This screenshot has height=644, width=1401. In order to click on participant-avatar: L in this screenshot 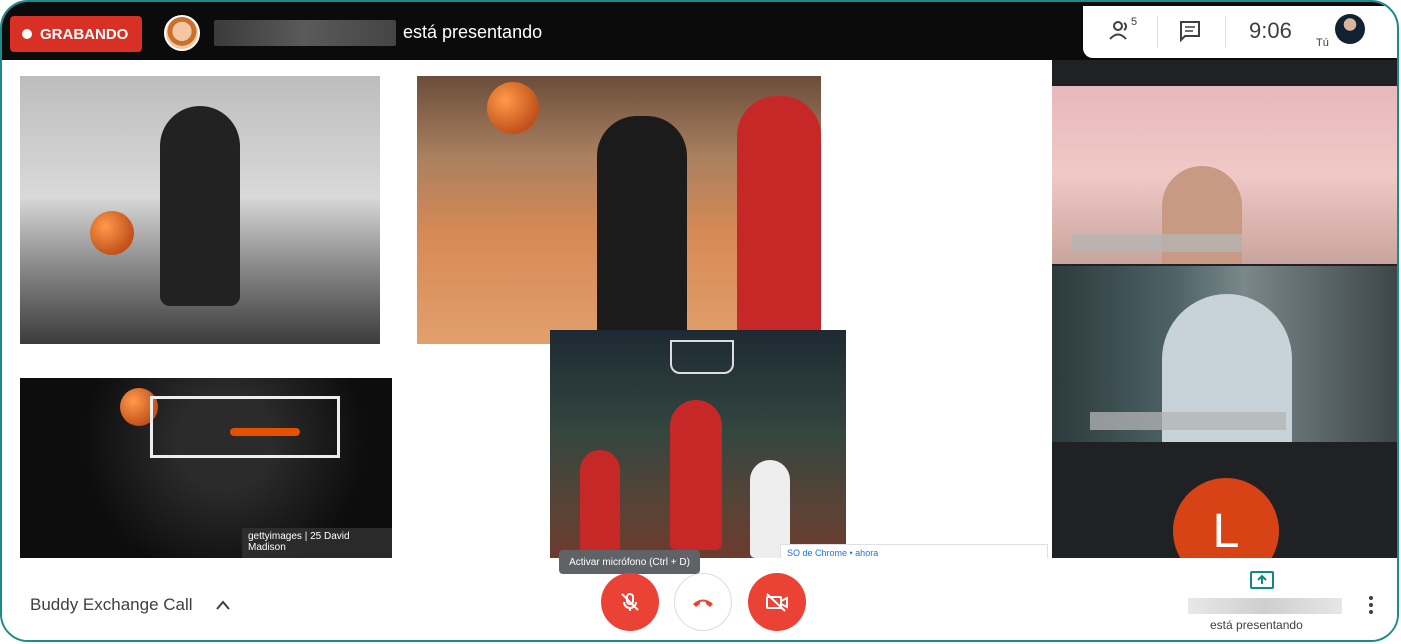, I will do `click(1226, 518)`.